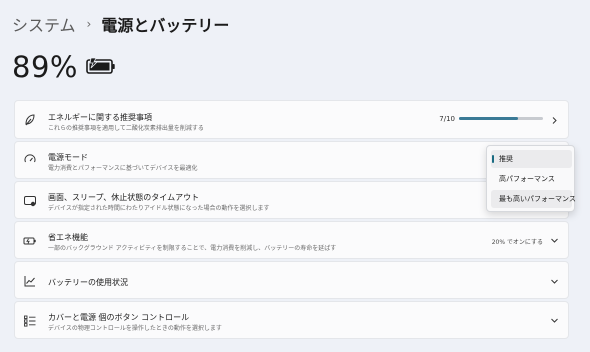 This screenshot has width=590, height=352. What do you see at coordinates (30, 201) in the screenshot?
I see `screen-timeout-icon` at bounding box center [30, 201].